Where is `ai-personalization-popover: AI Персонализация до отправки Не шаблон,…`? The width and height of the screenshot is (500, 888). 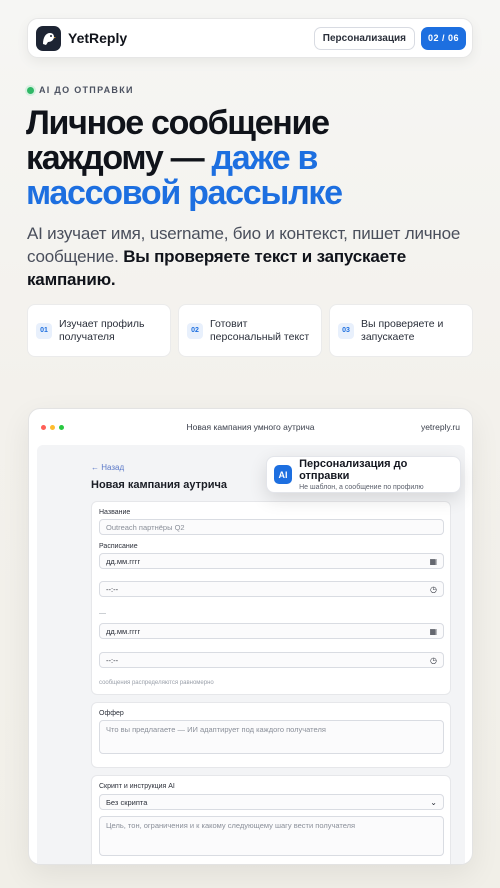
ai-personalization-popover: AI Персонализация до отправки Не шаблон,… is located at coordinates (363, 474).